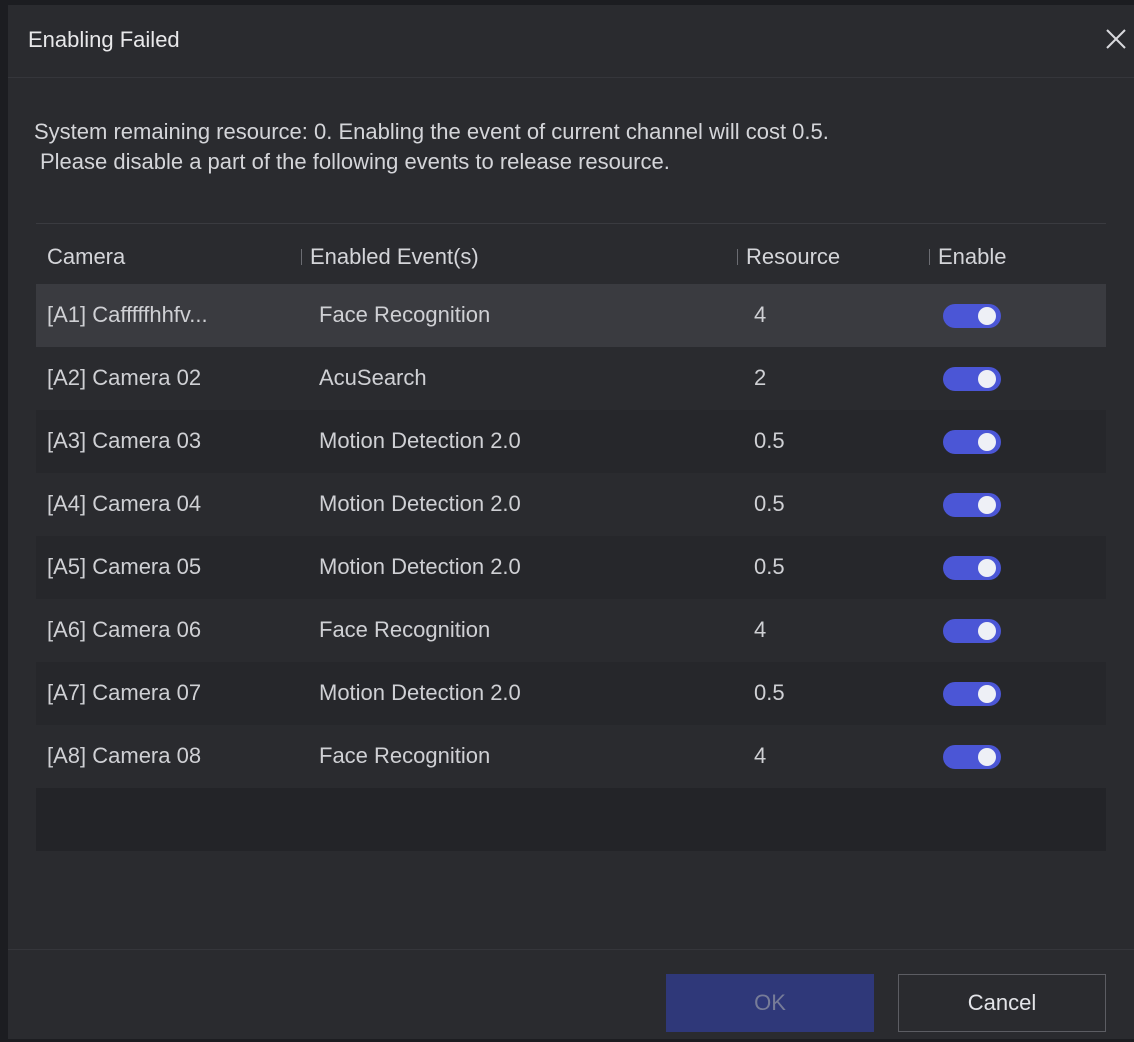 The image size is (1134, 1042). Describe the element at coordinates (571, 254) in the screenshot. I see `table-header: Camera Enabled Event(s) Resource Enable` at that location.